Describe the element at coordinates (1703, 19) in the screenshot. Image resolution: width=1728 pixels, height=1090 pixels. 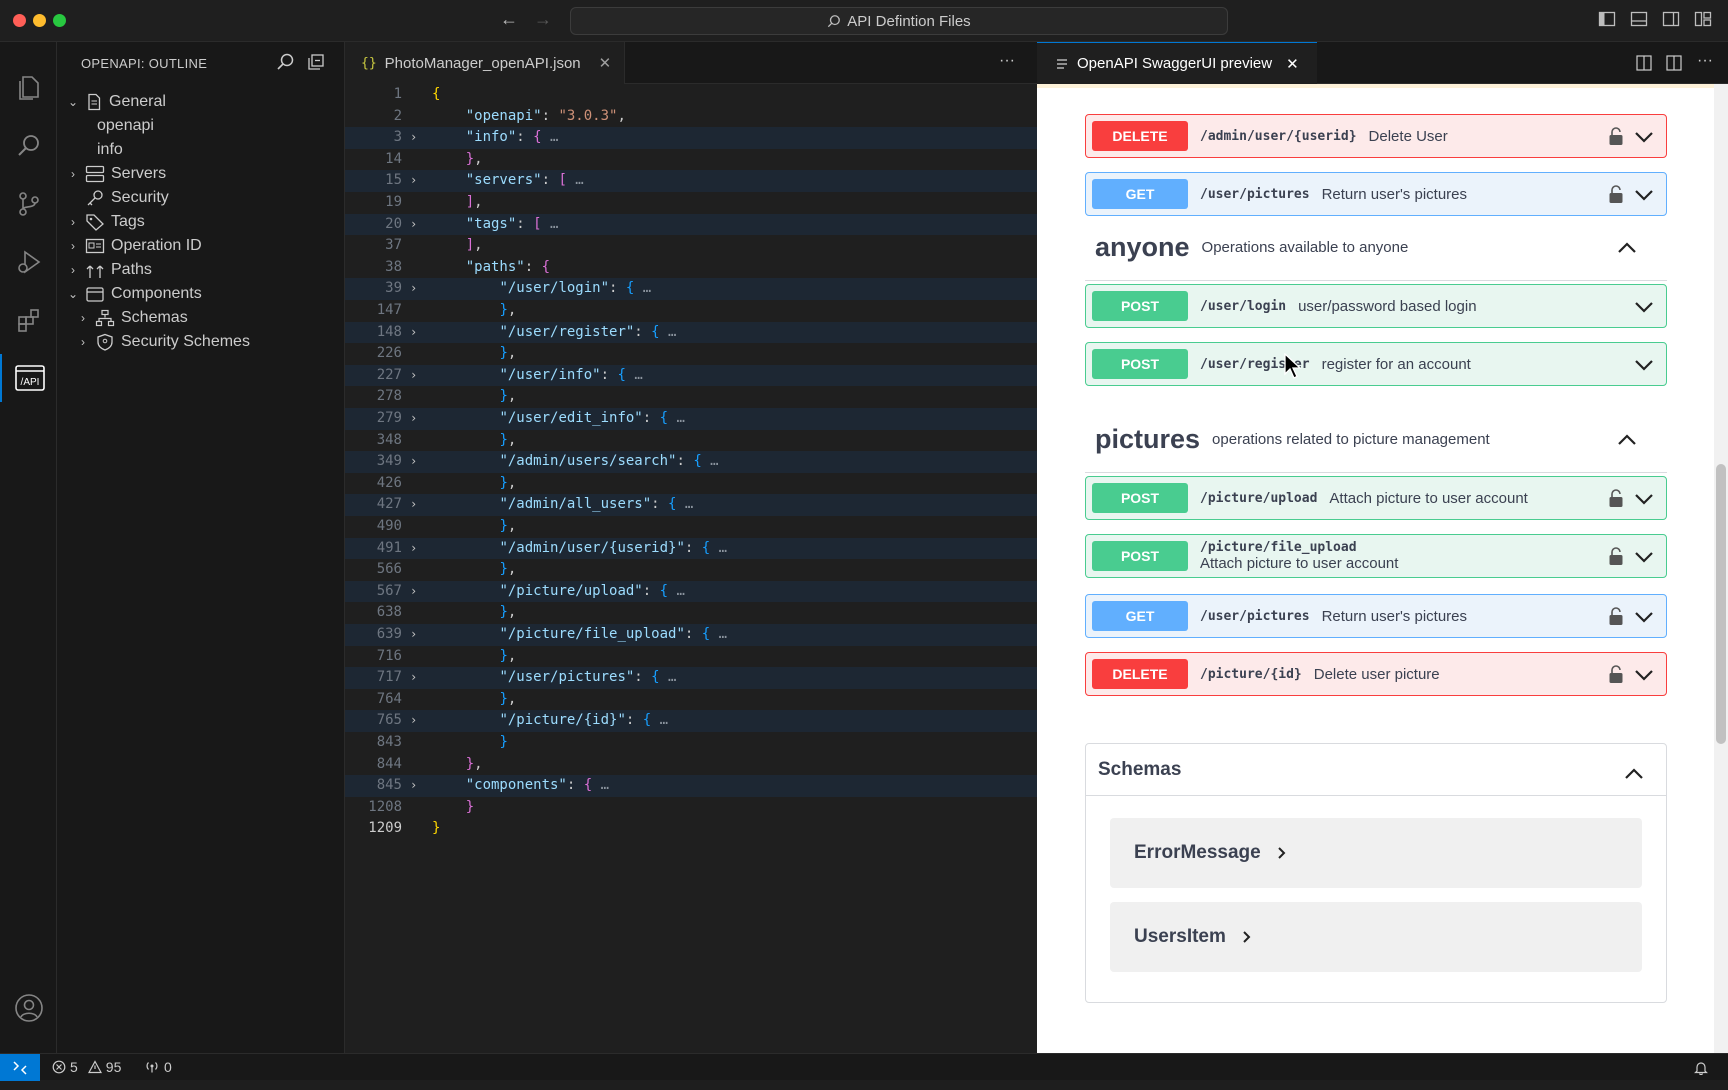
I see `customize-layout-icon` at that location.